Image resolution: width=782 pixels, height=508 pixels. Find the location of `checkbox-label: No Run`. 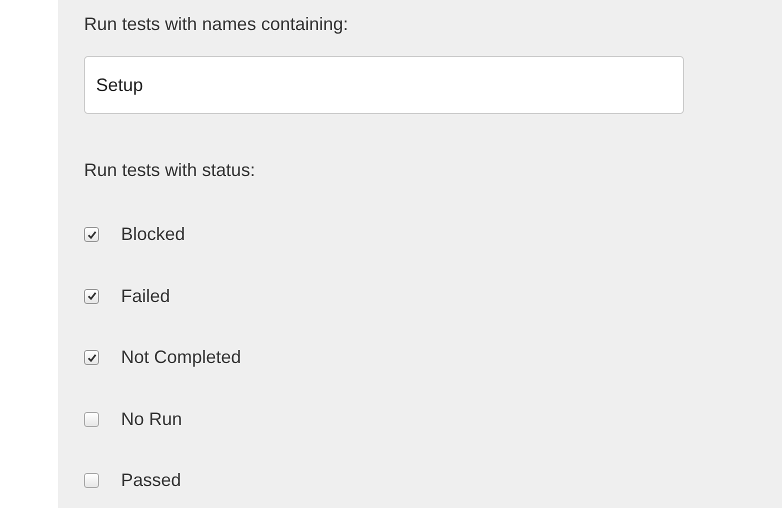

checkbox-label: No Run is located at coordinates (151, 419).